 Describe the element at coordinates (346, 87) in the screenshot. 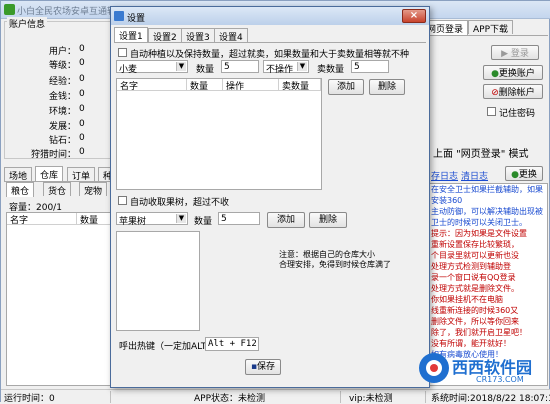

I see `add-button: 添加` at that location.